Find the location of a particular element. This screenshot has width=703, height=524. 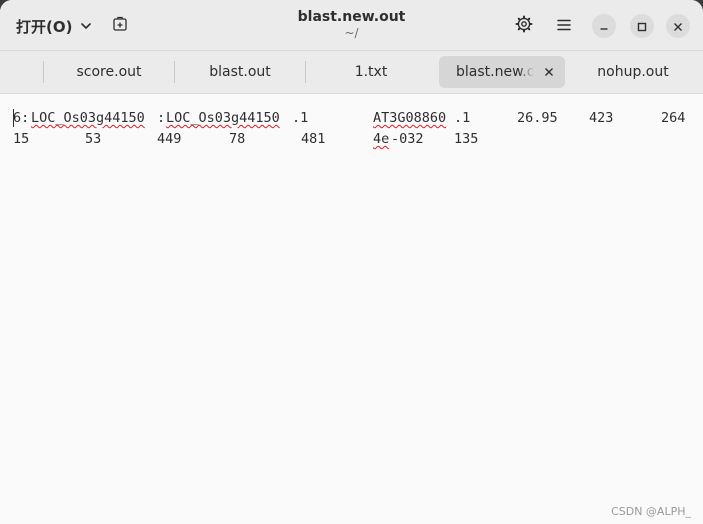

line1-col1-locus-b: LOC_Os03g44150 is located at coordinates (223, 118).